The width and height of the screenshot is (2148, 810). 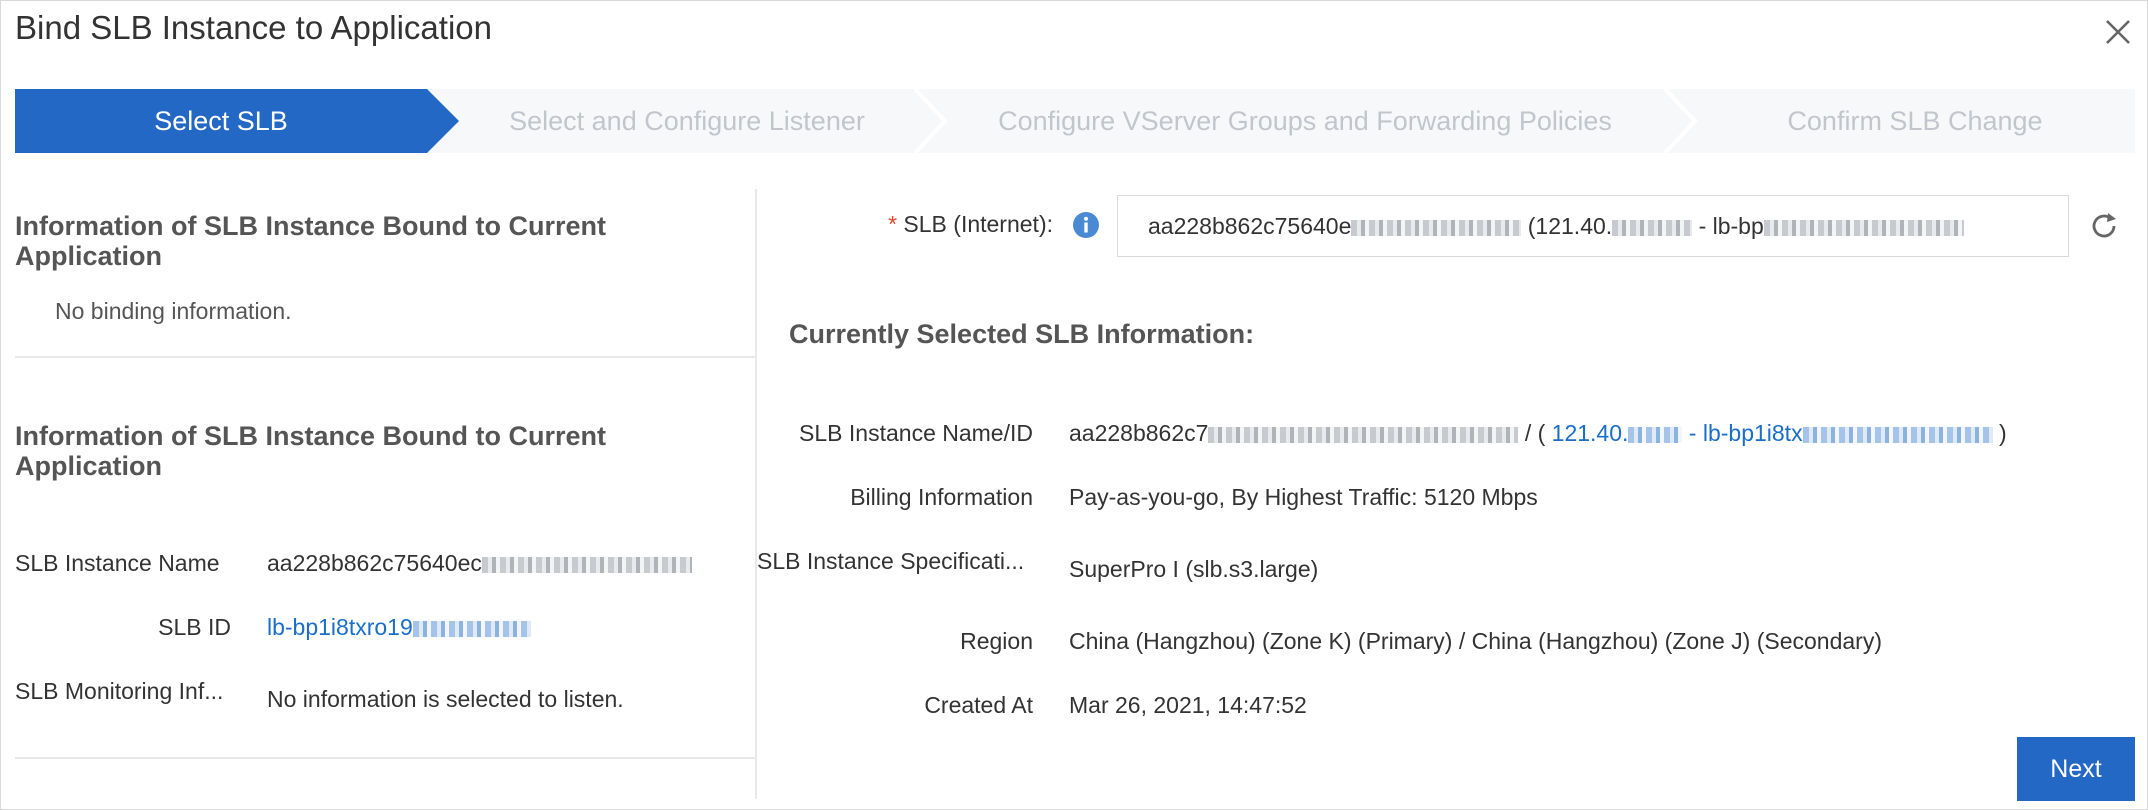 I want to click on instance-name-text: aa228b862c7, so click(x=1139, y=433).